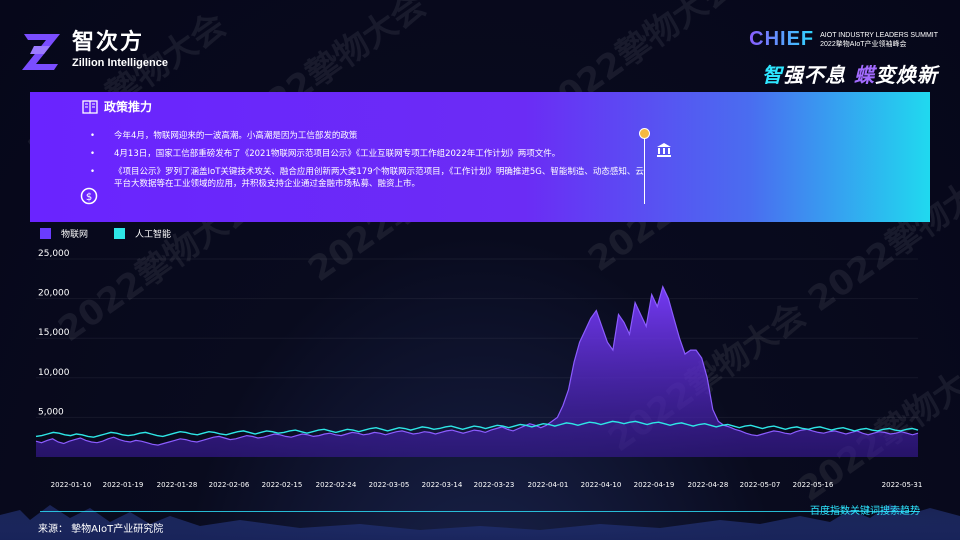 This screenshot has height=540, width=960. I want to click on summit-name-cn: 2022摯物AIoT产业领袖峰会, so click(863, 44).